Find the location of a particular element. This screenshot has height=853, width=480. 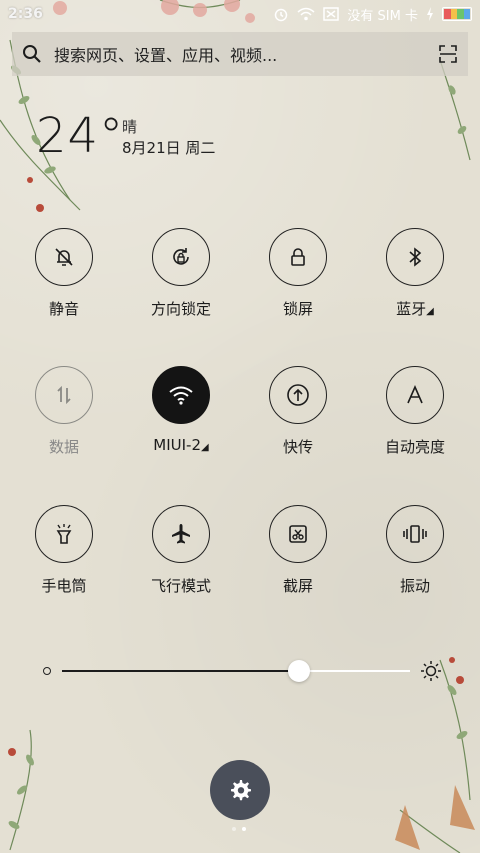

toggle-rotation-lock: 方向锁定 is located at coordinates (181, 273).